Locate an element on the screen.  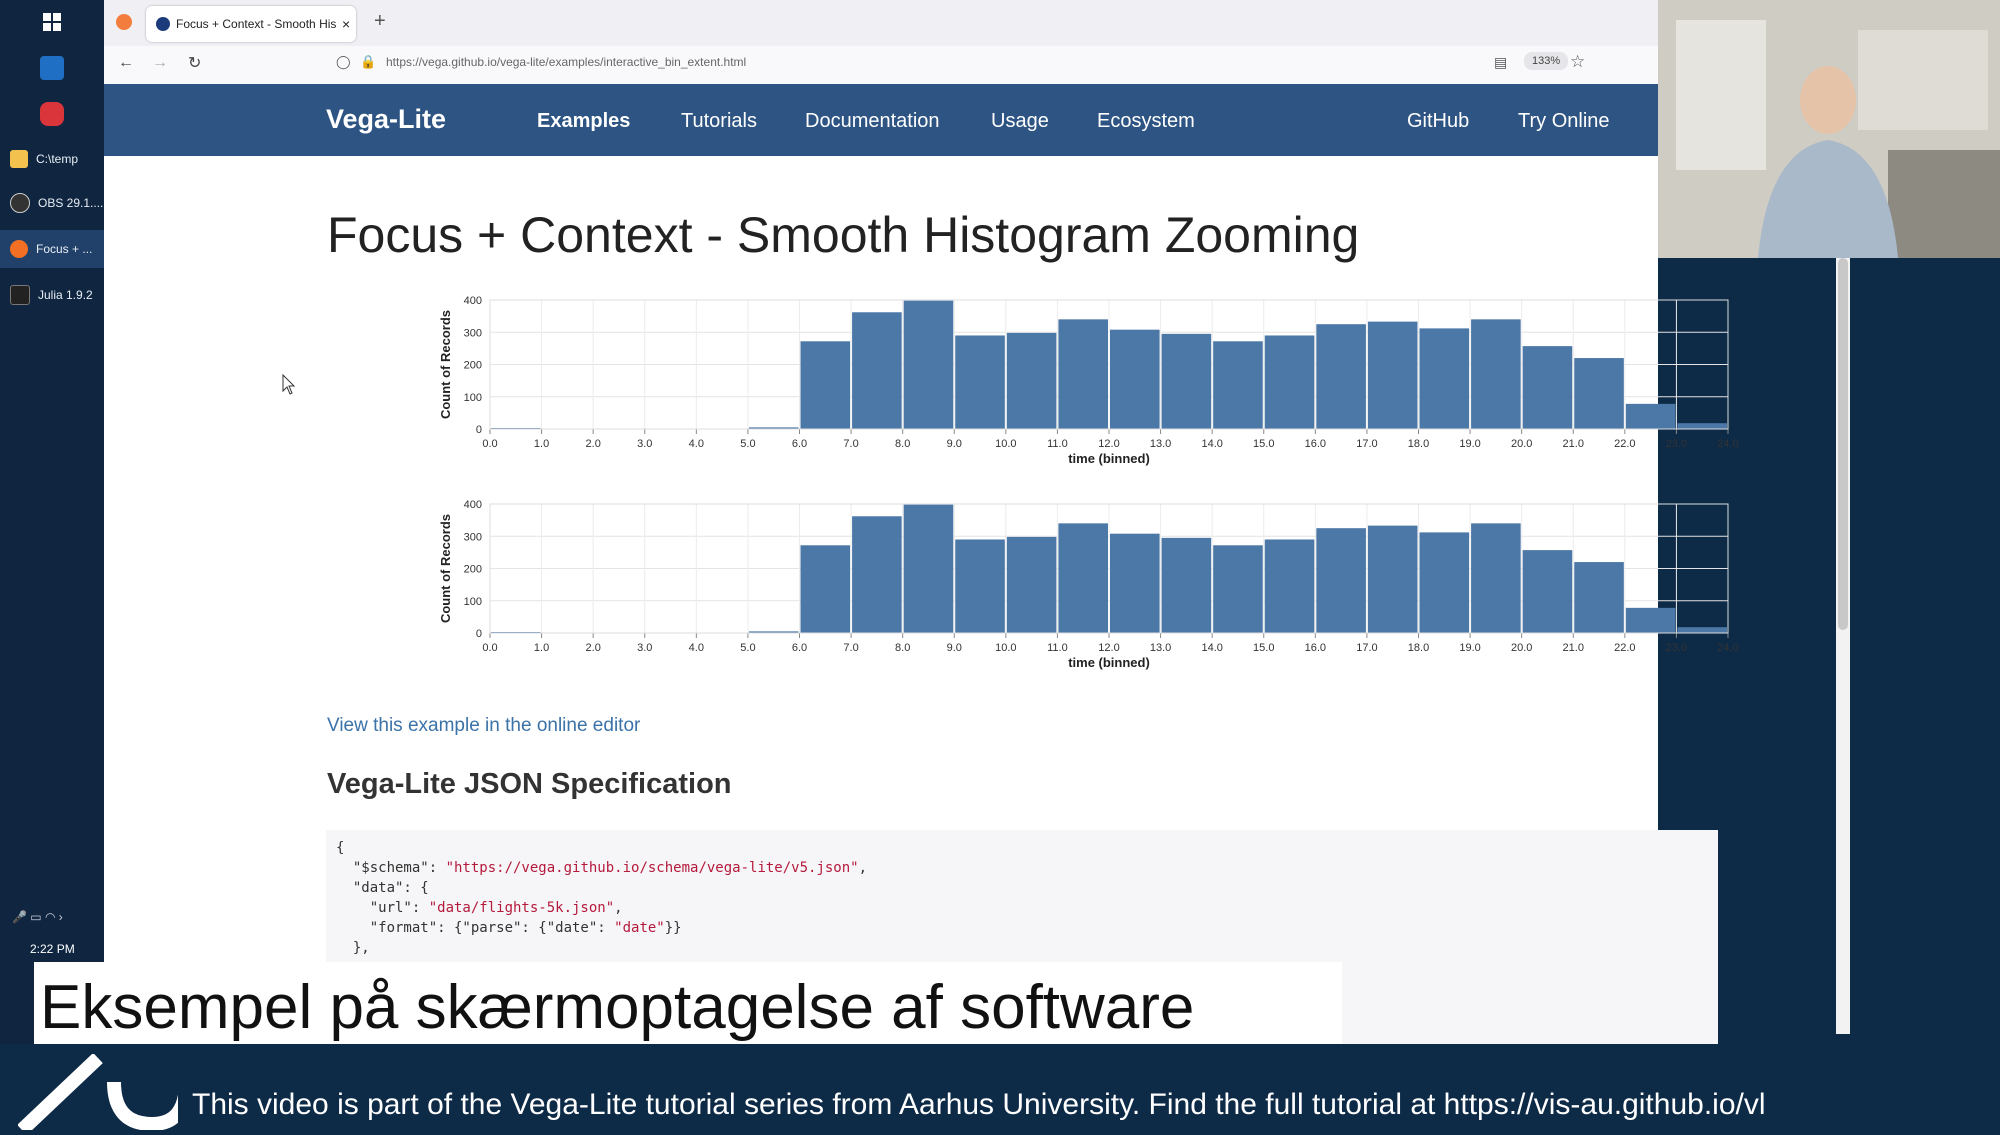
taskbar-item-julia: Julia 1.9.2 is located at coordinates (52, 295).